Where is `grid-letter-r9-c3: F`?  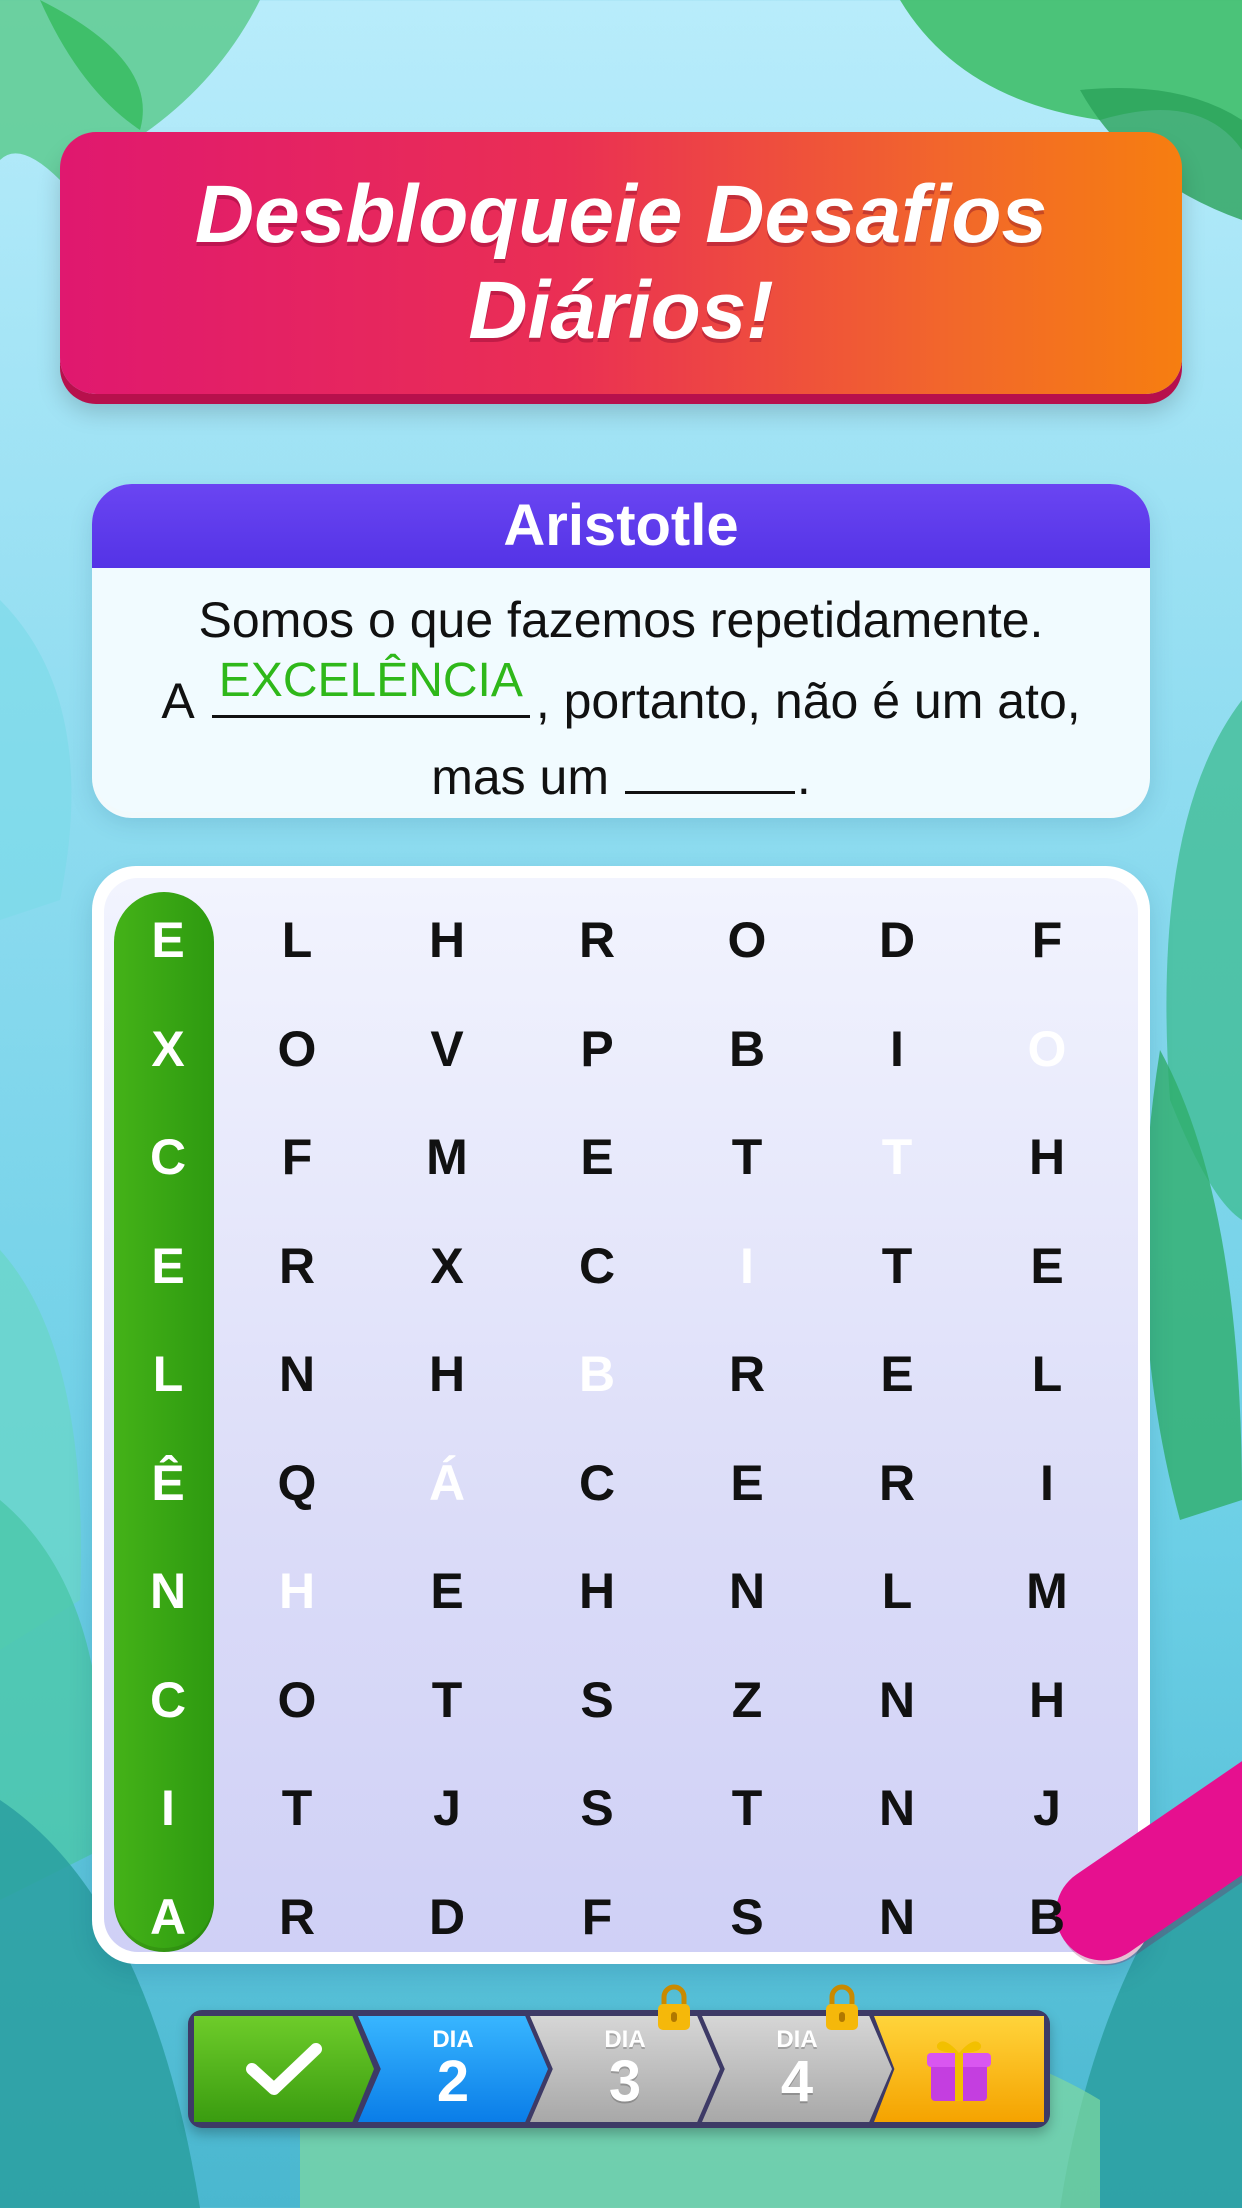 grid-letter-r9-c3: F is located at coordinates (597, 1917).